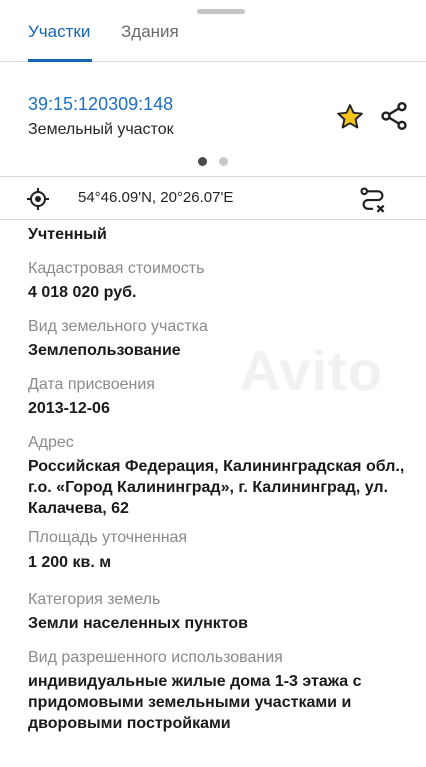  I want to click on field-value-parcel-kind: Землепользование, so click(104, 350).